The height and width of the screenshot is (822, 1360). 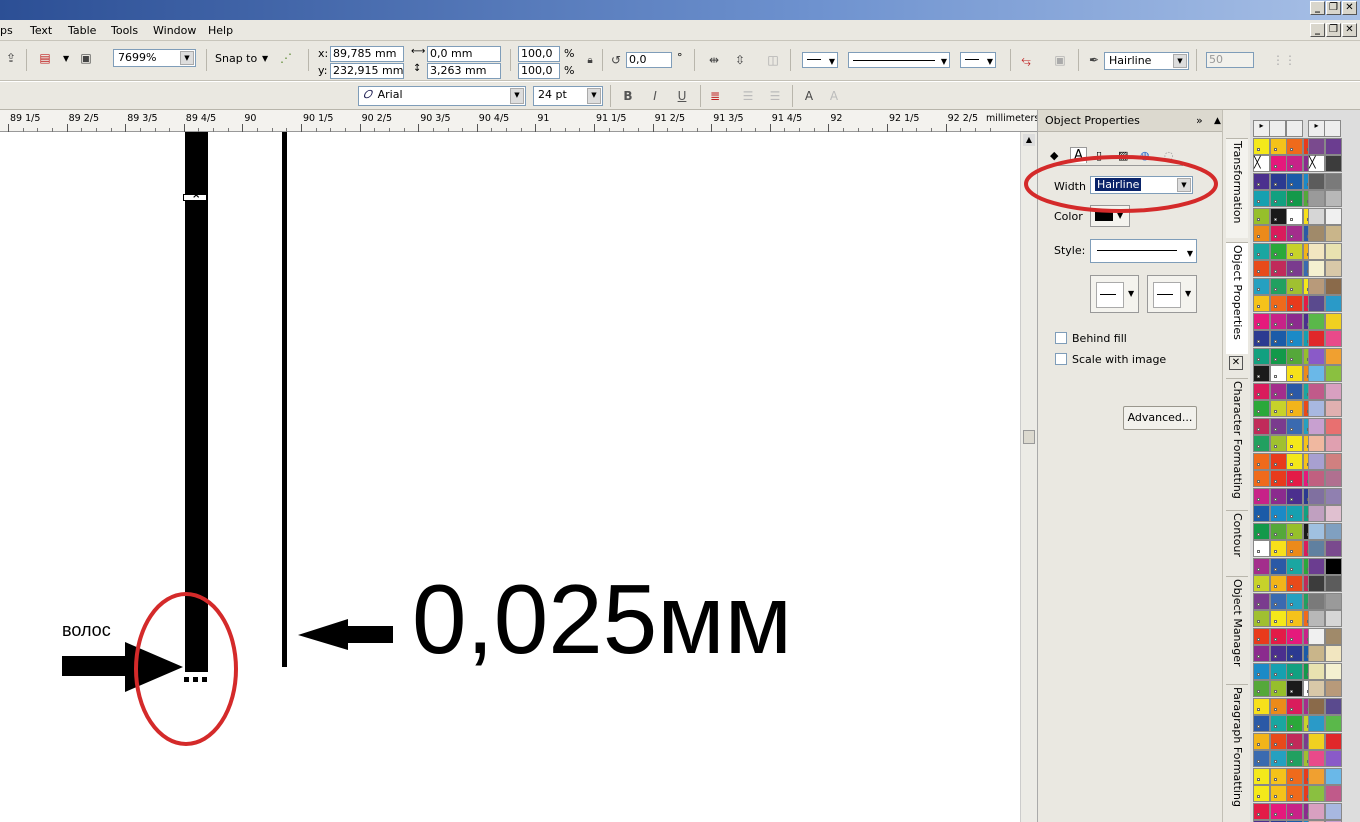 What do you see at coordinates (66, 58) in the screenshot?
I see `chevron-down-icon: ▼` at bounding box center [66, 58].